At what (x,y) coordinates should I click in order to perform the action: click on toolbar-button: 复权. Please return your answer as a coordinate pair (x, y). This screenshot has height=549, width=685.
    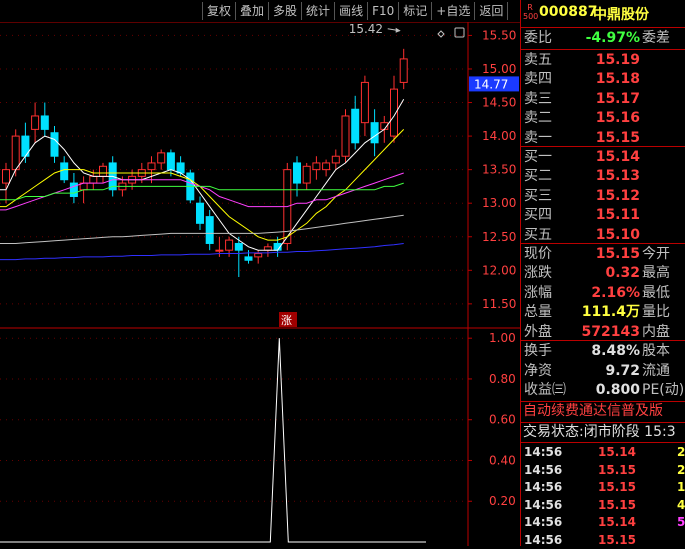
    Looking at the image, I should click on (219, 11).